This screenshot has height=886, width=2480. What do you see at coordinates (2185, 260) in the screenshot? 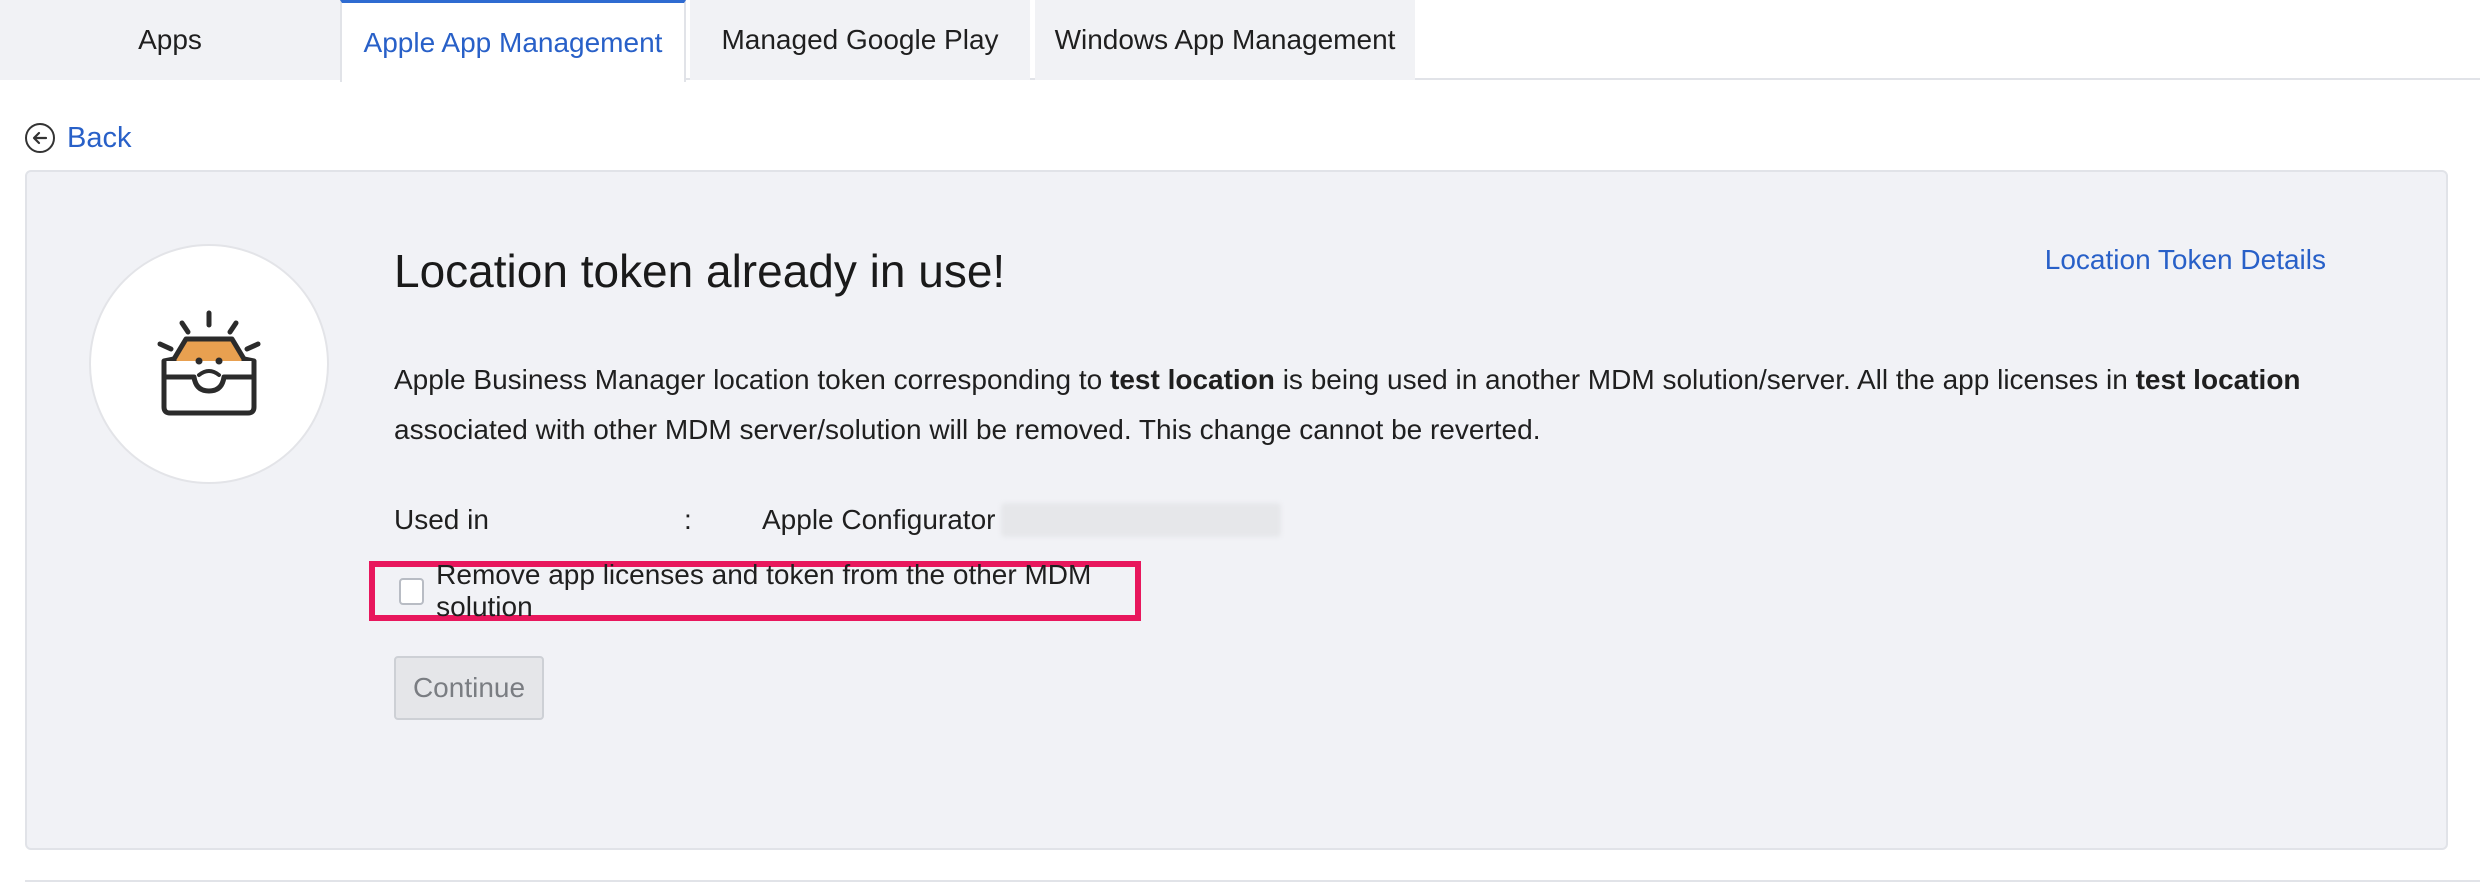
I see `location-token-details-link: Location Token Details` at bounding box center [2185, 260].